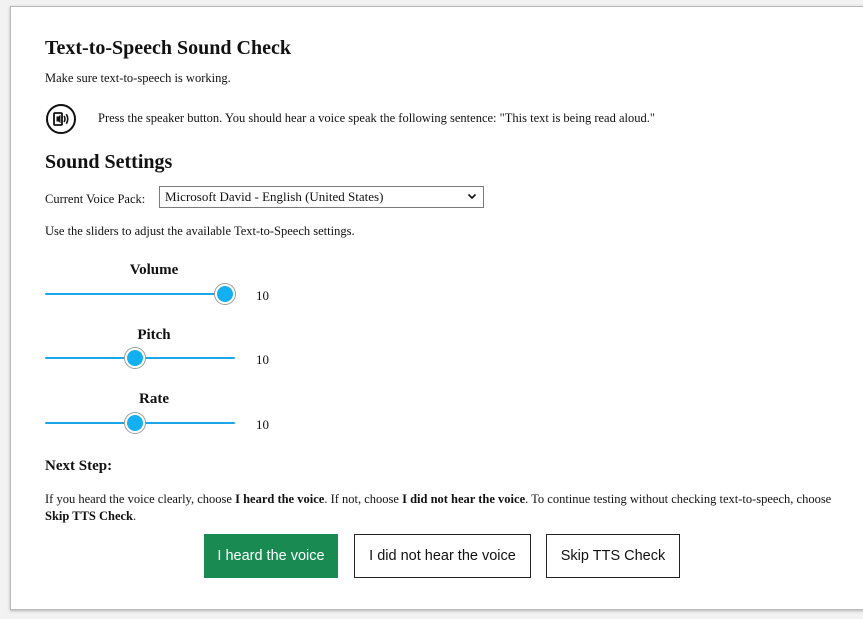  I want to click on next-step-bold-skip: Skip TTS Check, so click(89, 516).